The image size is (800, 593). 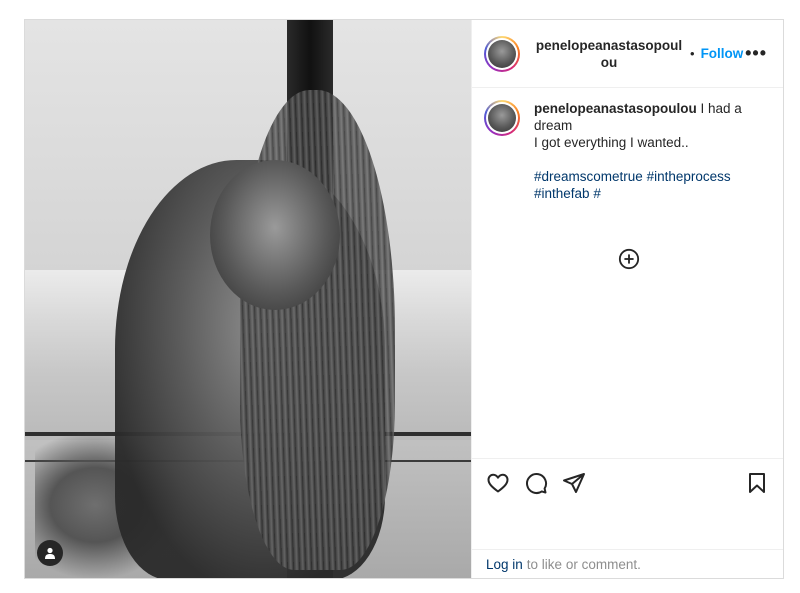 I want to click on hashtag-link: #, so click(x=597, y=193).